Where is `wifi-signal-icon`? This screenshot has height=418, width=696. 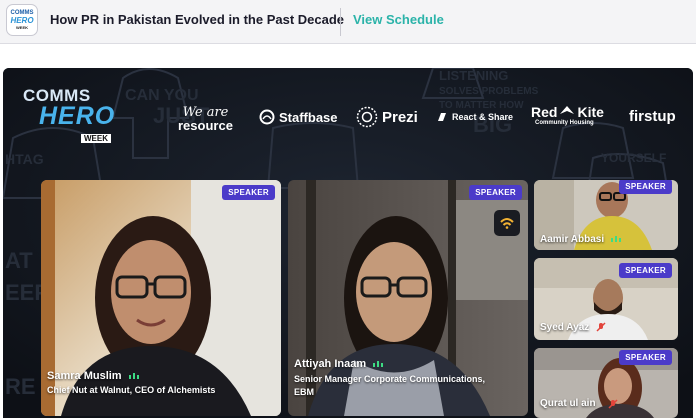 wifi-signal-icon is located at coordinates (507, 223).